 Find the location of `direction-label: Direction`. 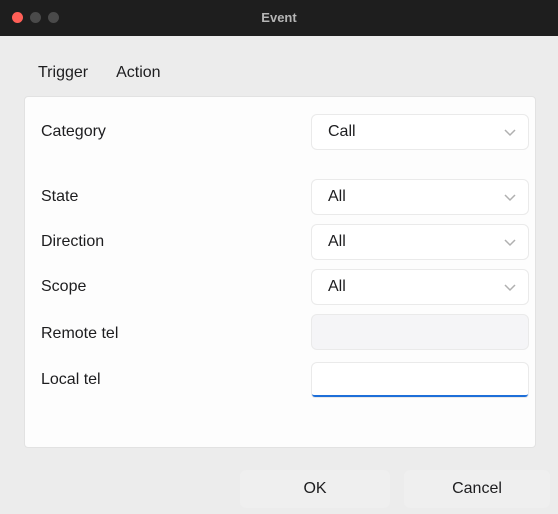

direction-label: Direction is located at coordinates (73, 241).